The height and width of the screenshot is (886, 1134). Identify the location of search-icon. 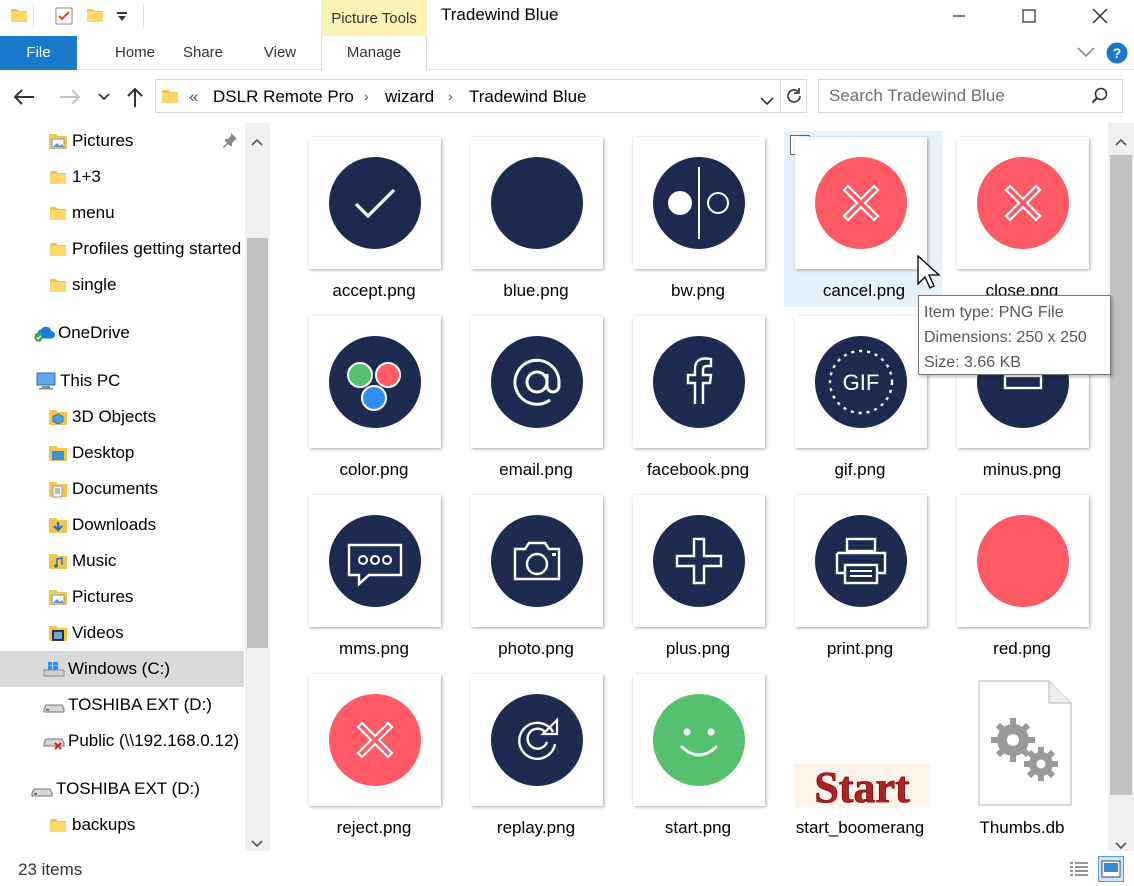
(1100, 98).